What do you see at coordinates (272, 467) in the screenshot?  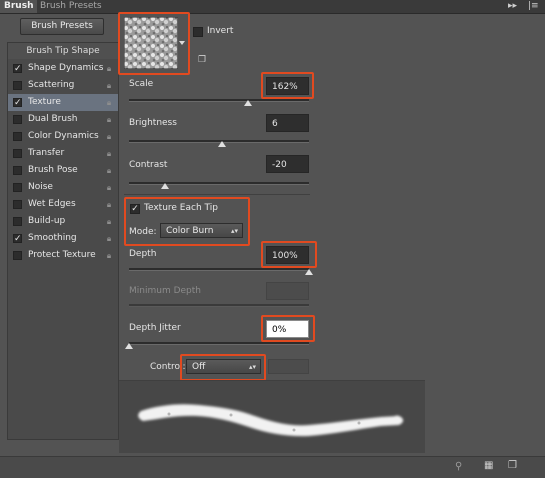 I see `bottom-toolbar: ⚲ ▦ ❐` at bounding box center [272, 467].